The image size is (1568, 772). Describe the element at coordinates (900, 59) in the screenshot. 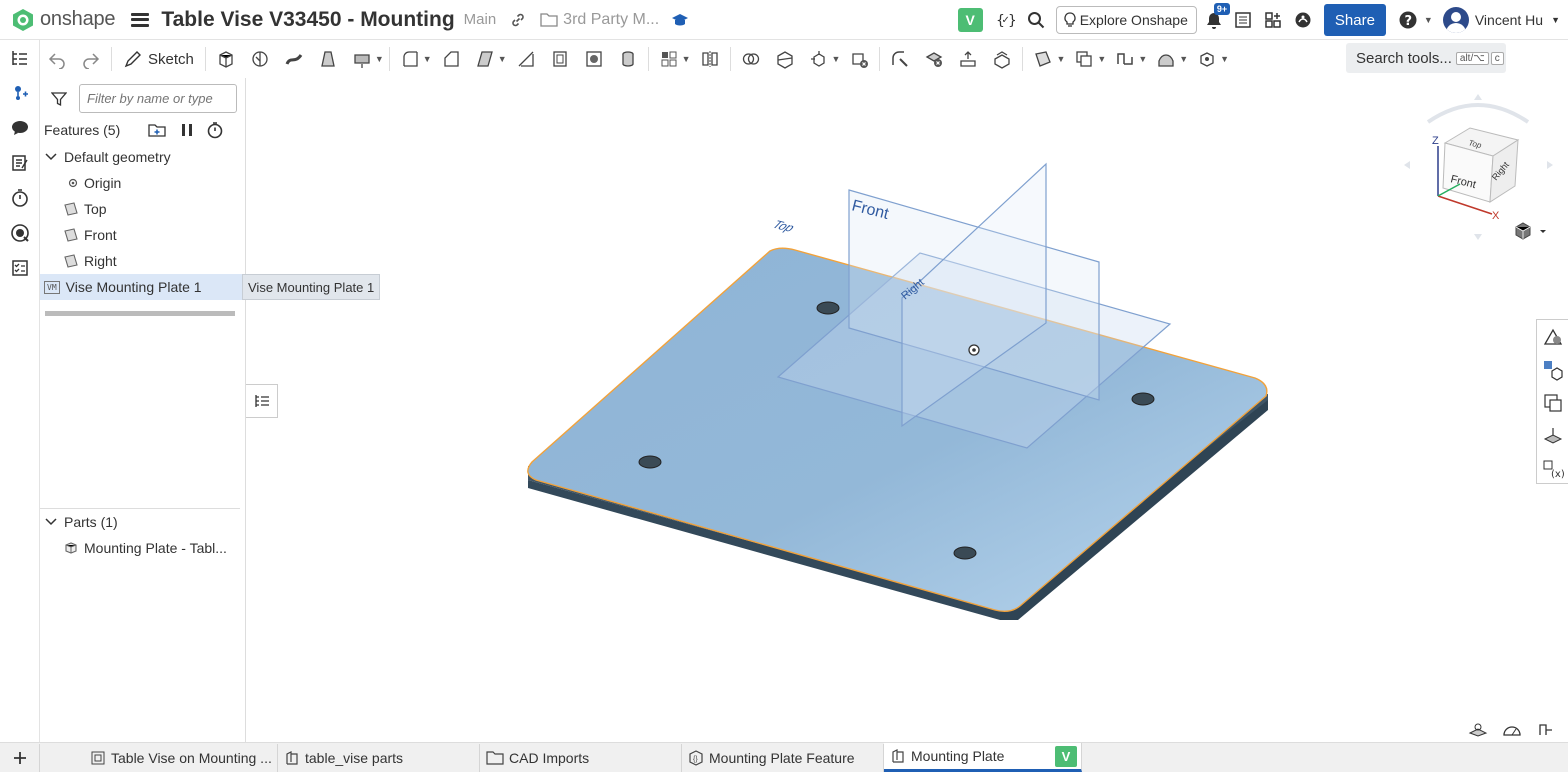

I see `modify-fillet-icon` at that location.